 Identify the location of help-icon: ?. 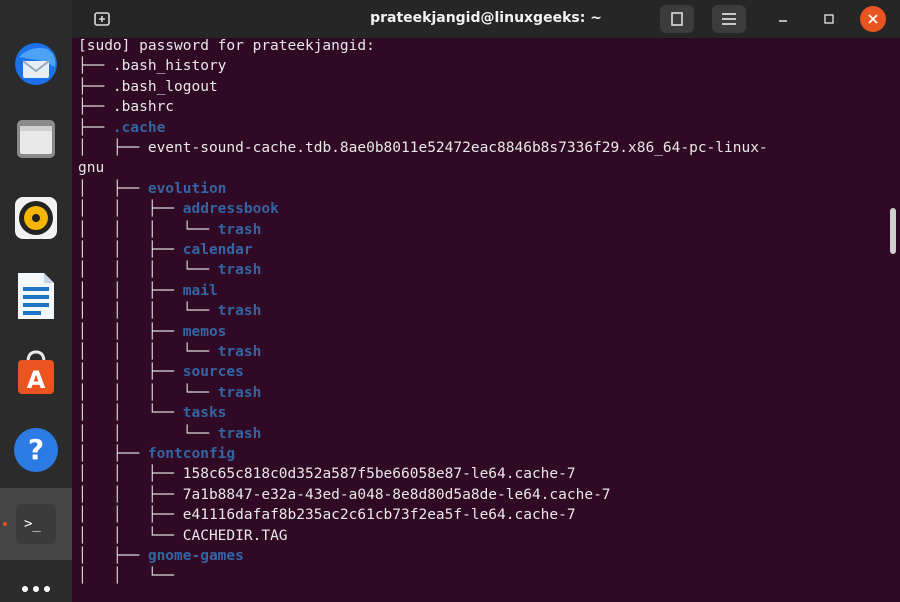
(36, 450).